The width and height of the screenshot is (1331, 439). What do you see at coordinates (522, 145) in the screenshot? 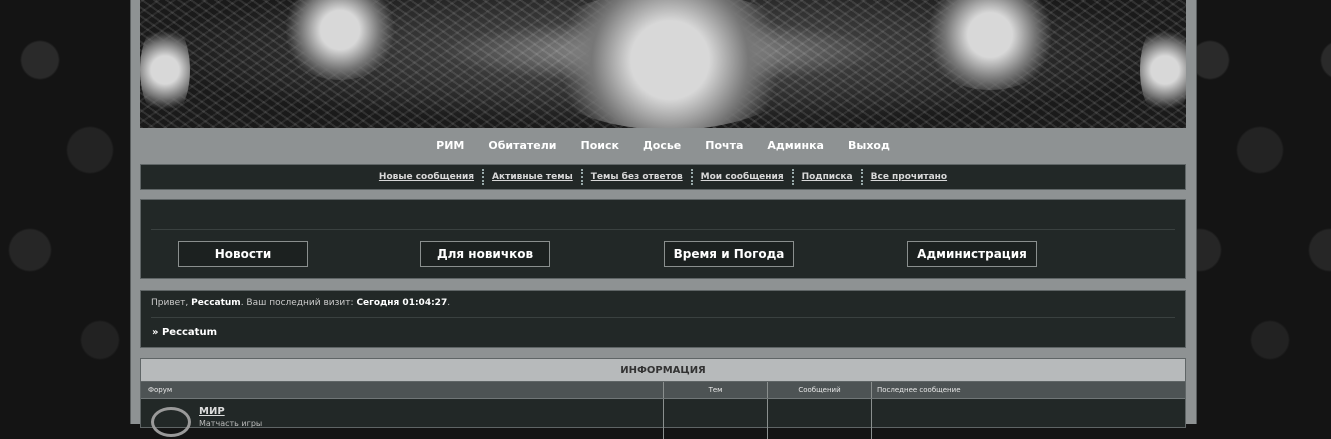
I see `nav-members: Обитатели` at bounding box center [522, 145].